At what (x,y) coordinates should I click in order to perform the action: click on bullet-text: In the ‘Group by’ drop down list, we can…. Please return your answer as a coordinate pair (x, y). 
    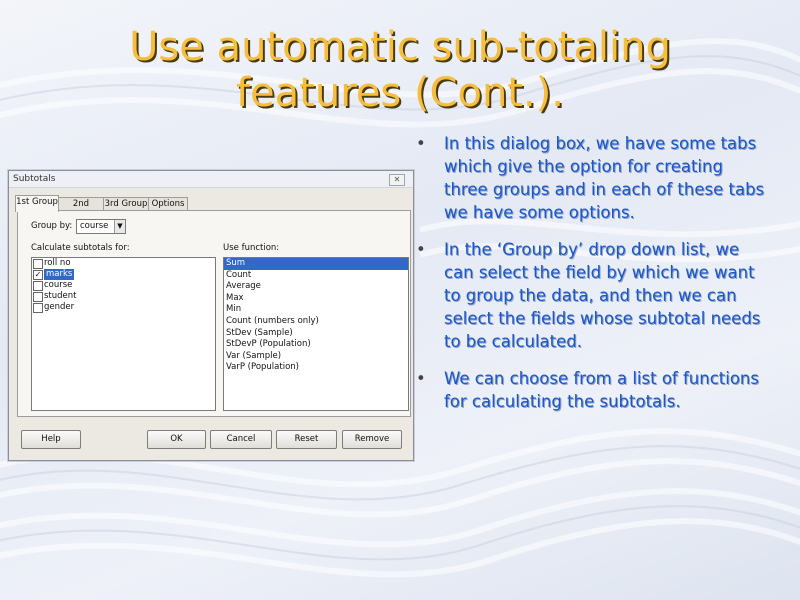
    Looking at the image, I should click on (602, 295).